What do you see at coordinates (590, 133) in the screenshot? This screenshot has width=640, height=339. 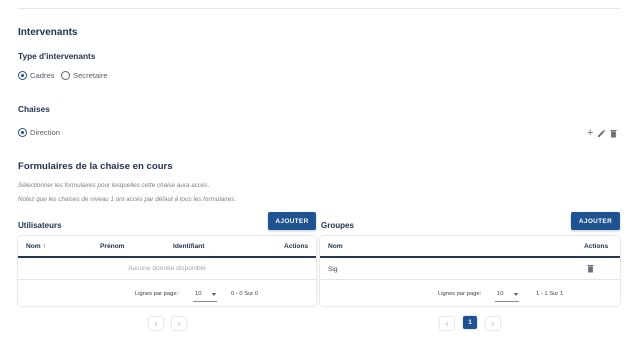 I see `plus-icon: +` at bounding box center [590, 133].